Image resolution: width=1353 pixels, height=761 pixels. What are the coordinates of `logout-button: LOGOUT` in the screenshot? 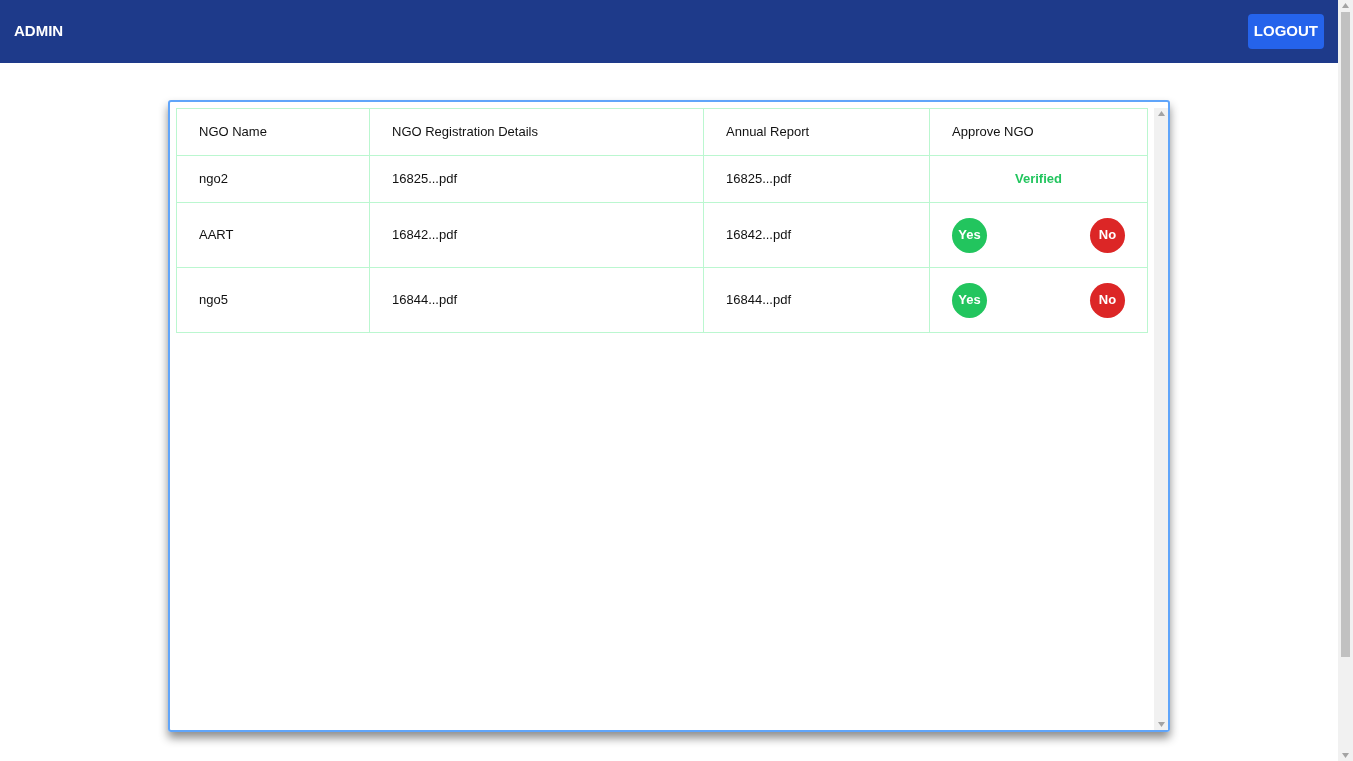 It's located at (1285, 31).